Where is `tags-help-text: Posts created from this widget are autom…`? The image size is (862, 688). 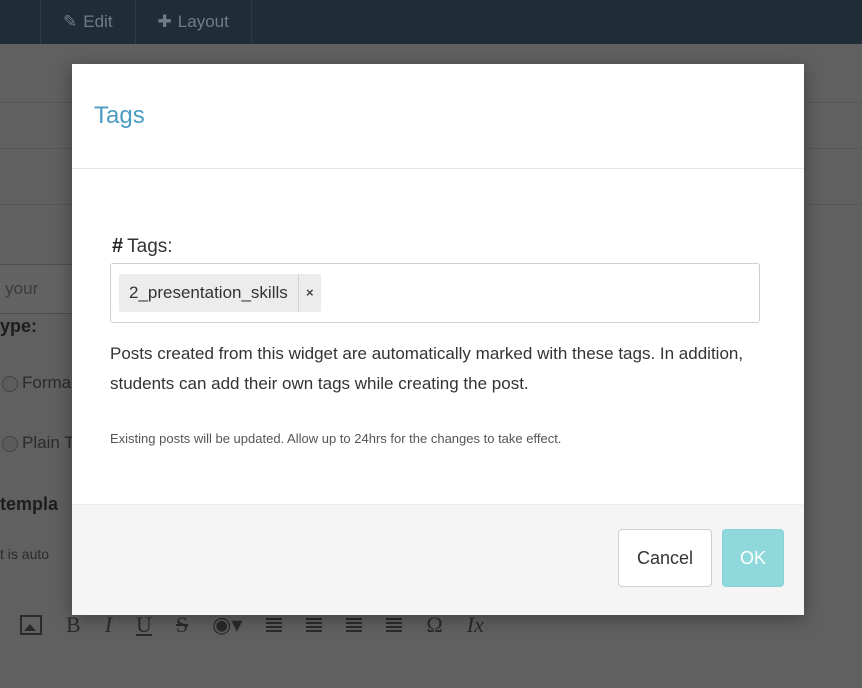 tags-help-text: Posts created from this widget are autom… is located at coordinates (427, 368).